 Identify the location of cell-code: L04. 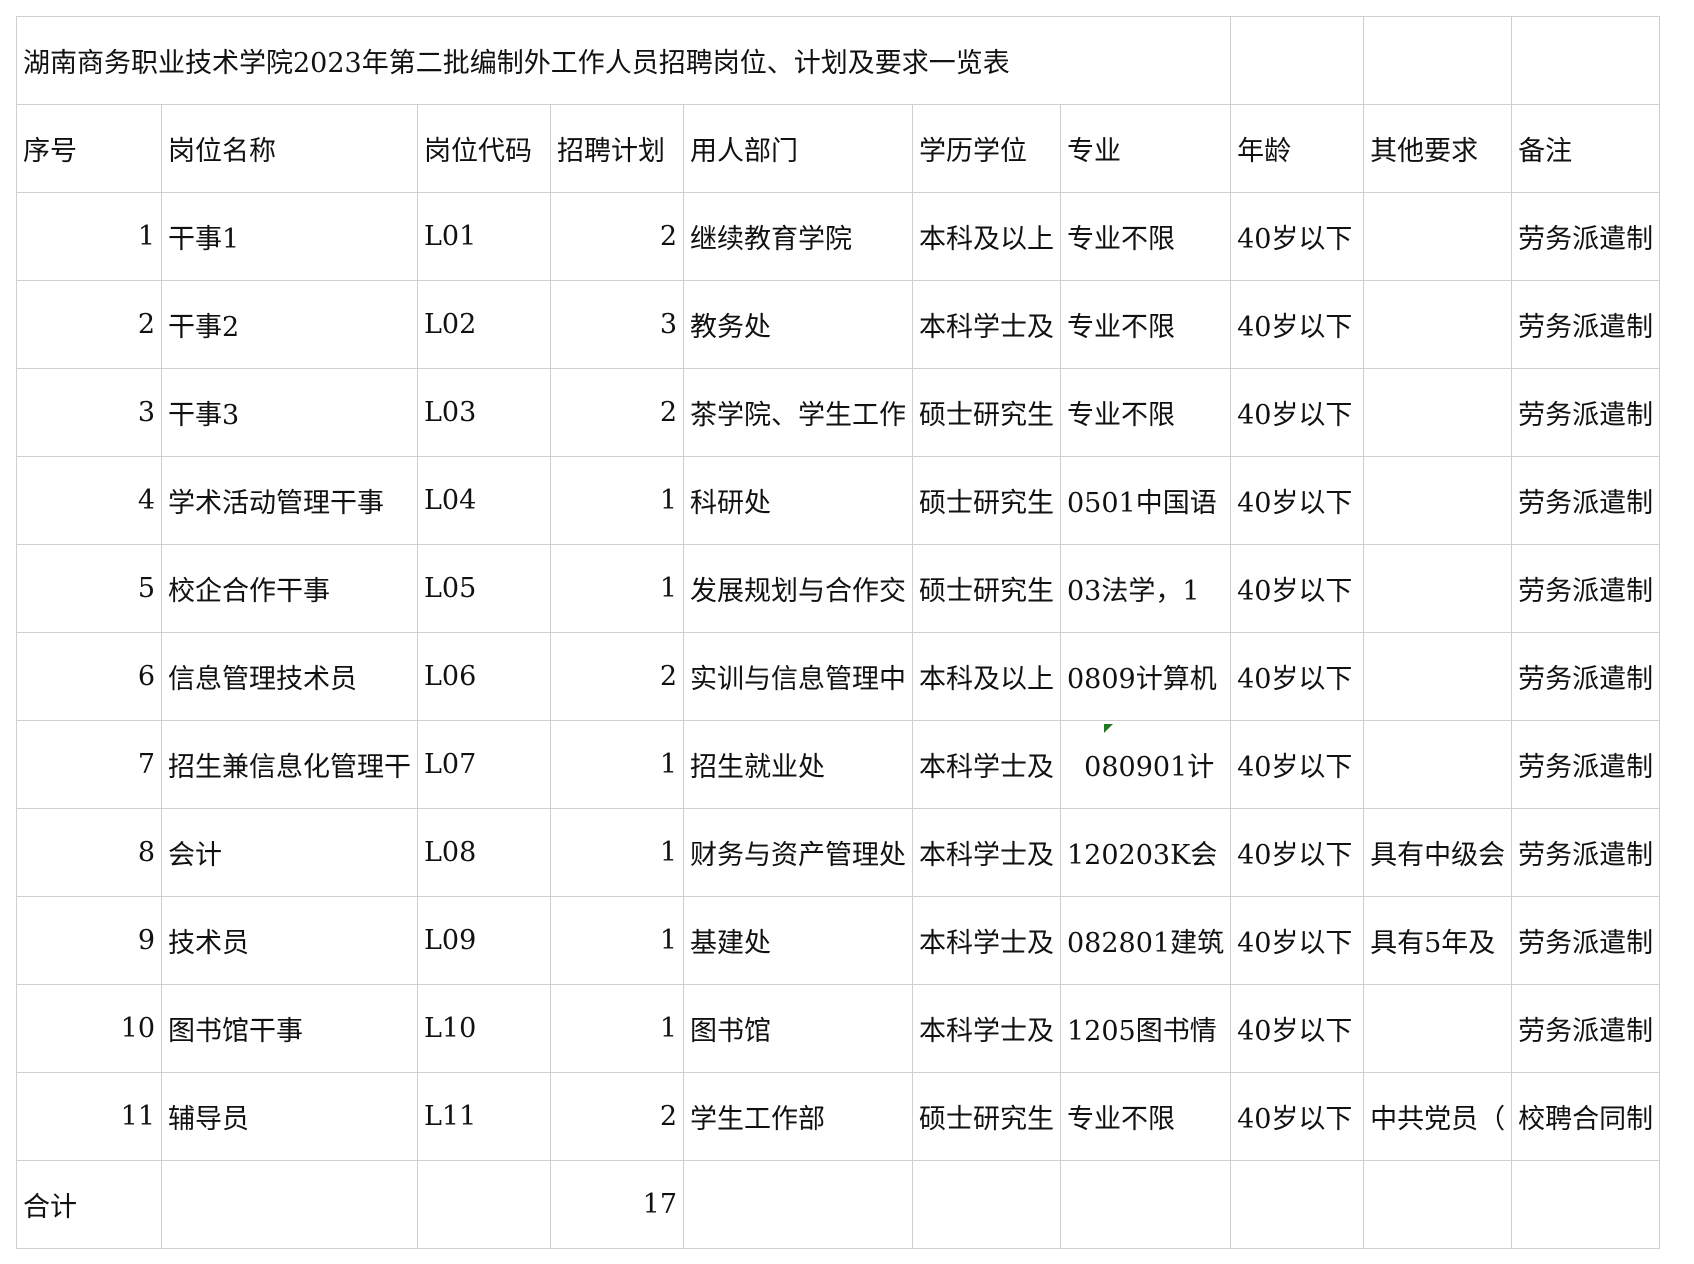
(484, 500).